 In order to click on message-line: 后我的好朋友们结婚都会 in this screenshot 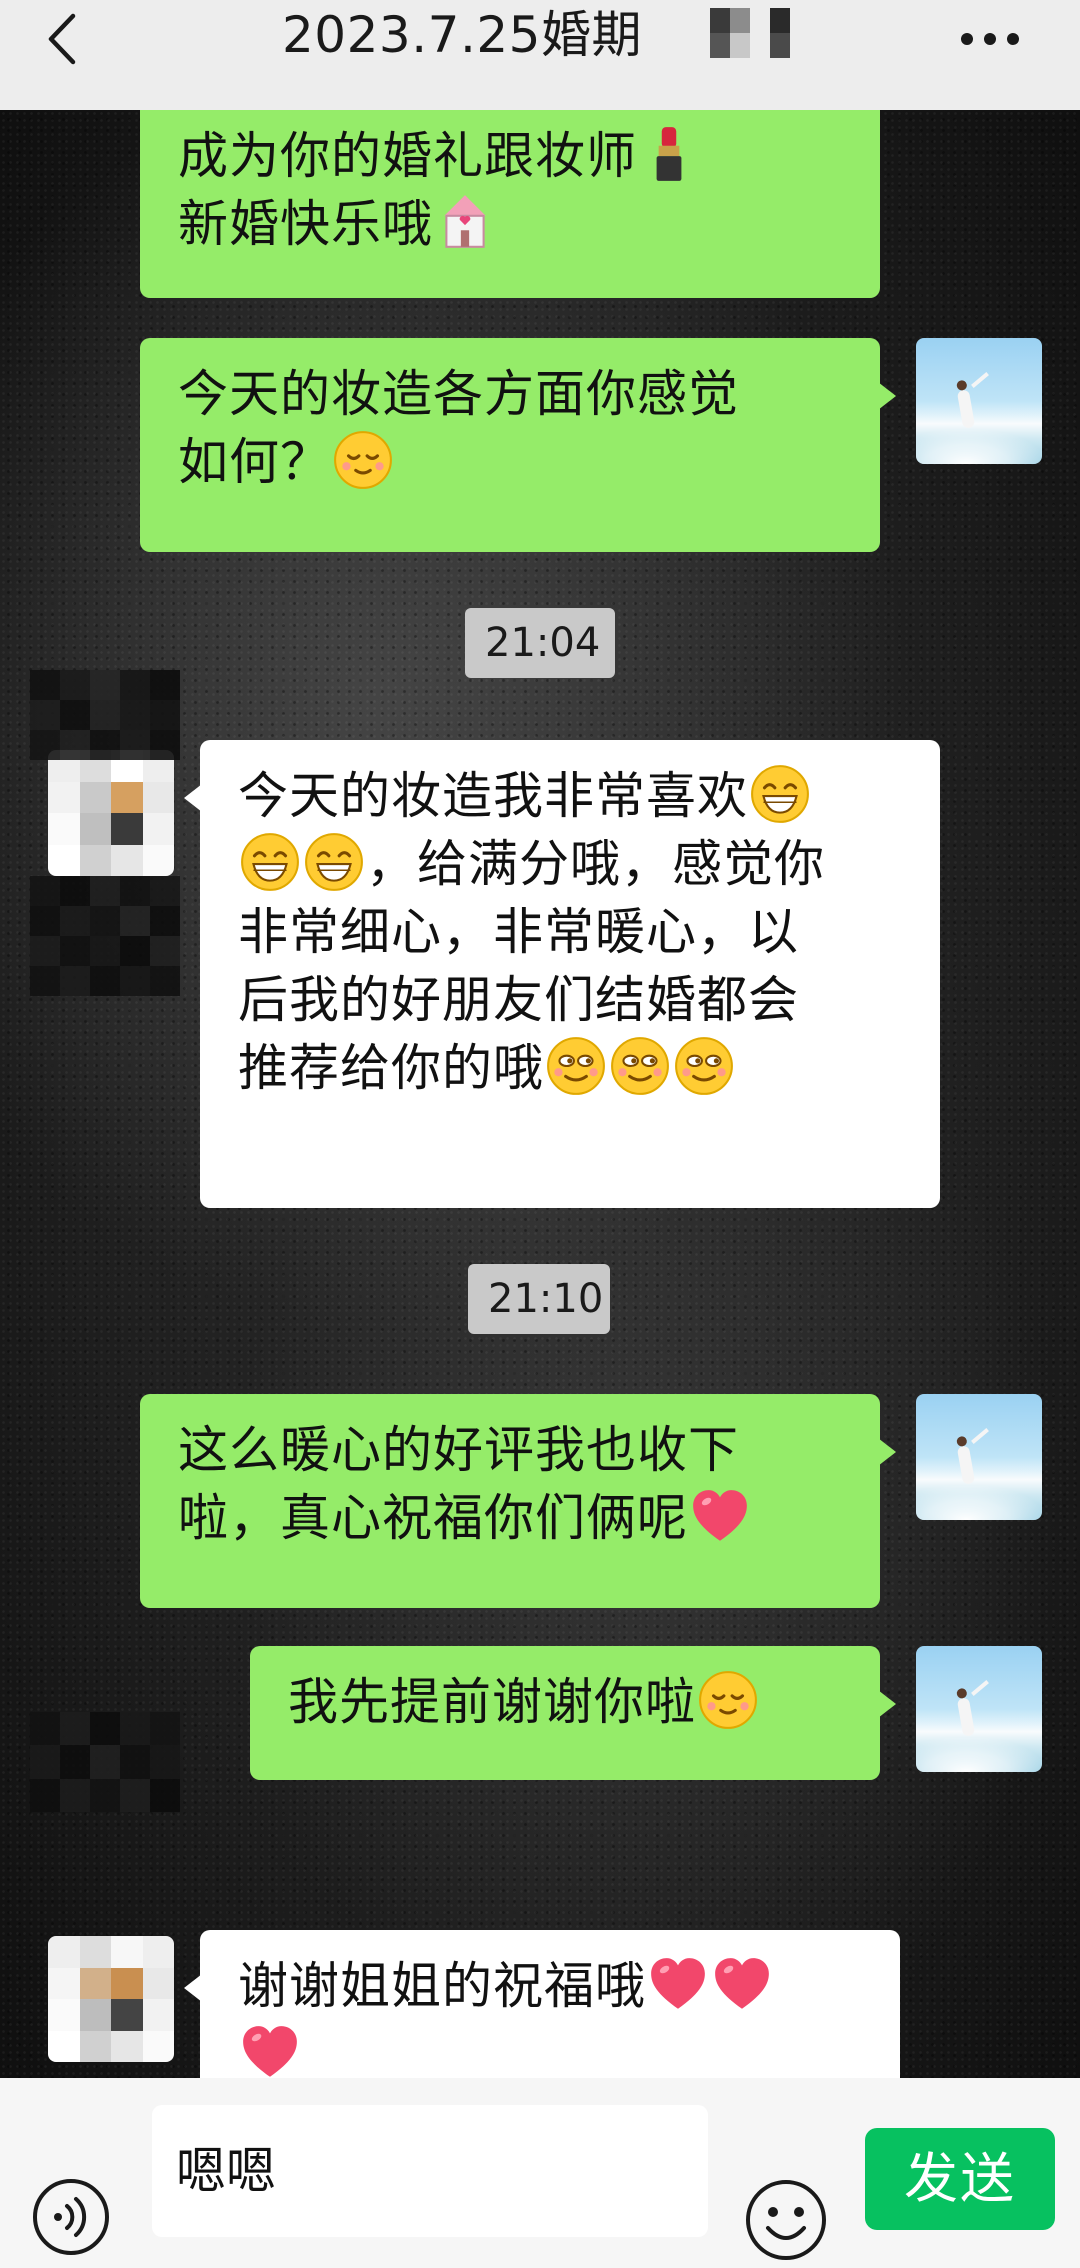, I will do `click(518, 1000)`.